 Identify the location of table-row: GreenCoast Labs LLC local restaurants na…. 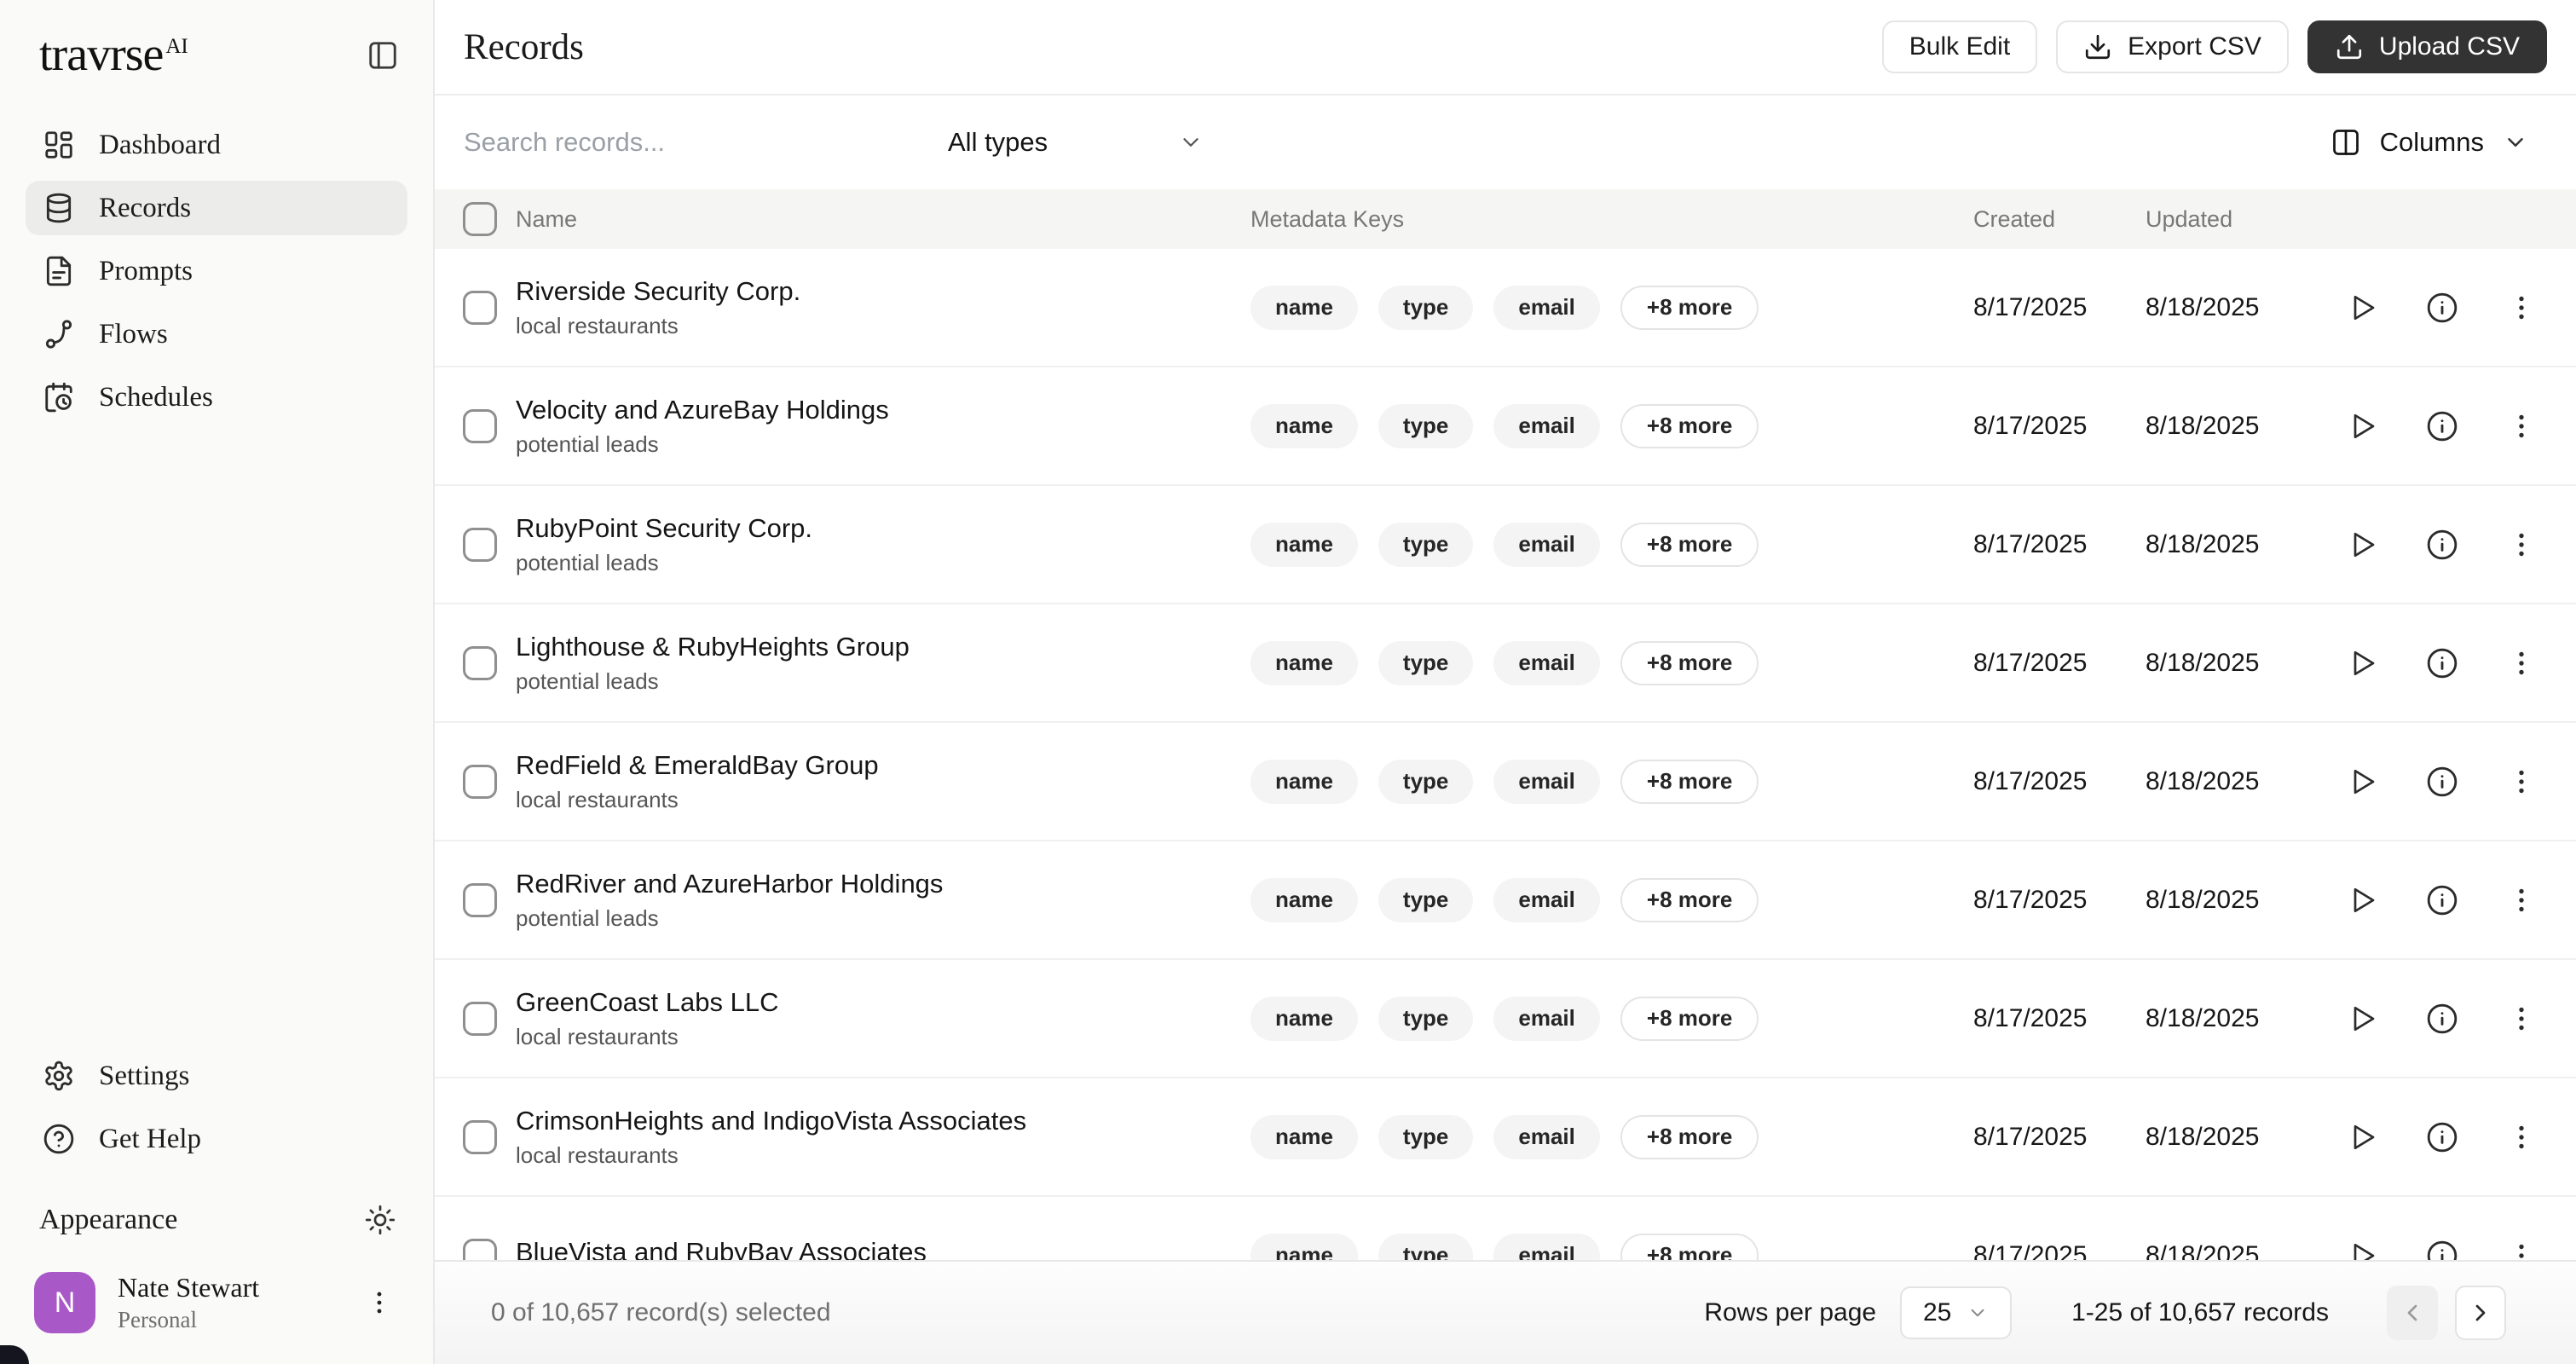
(1505, 1019).